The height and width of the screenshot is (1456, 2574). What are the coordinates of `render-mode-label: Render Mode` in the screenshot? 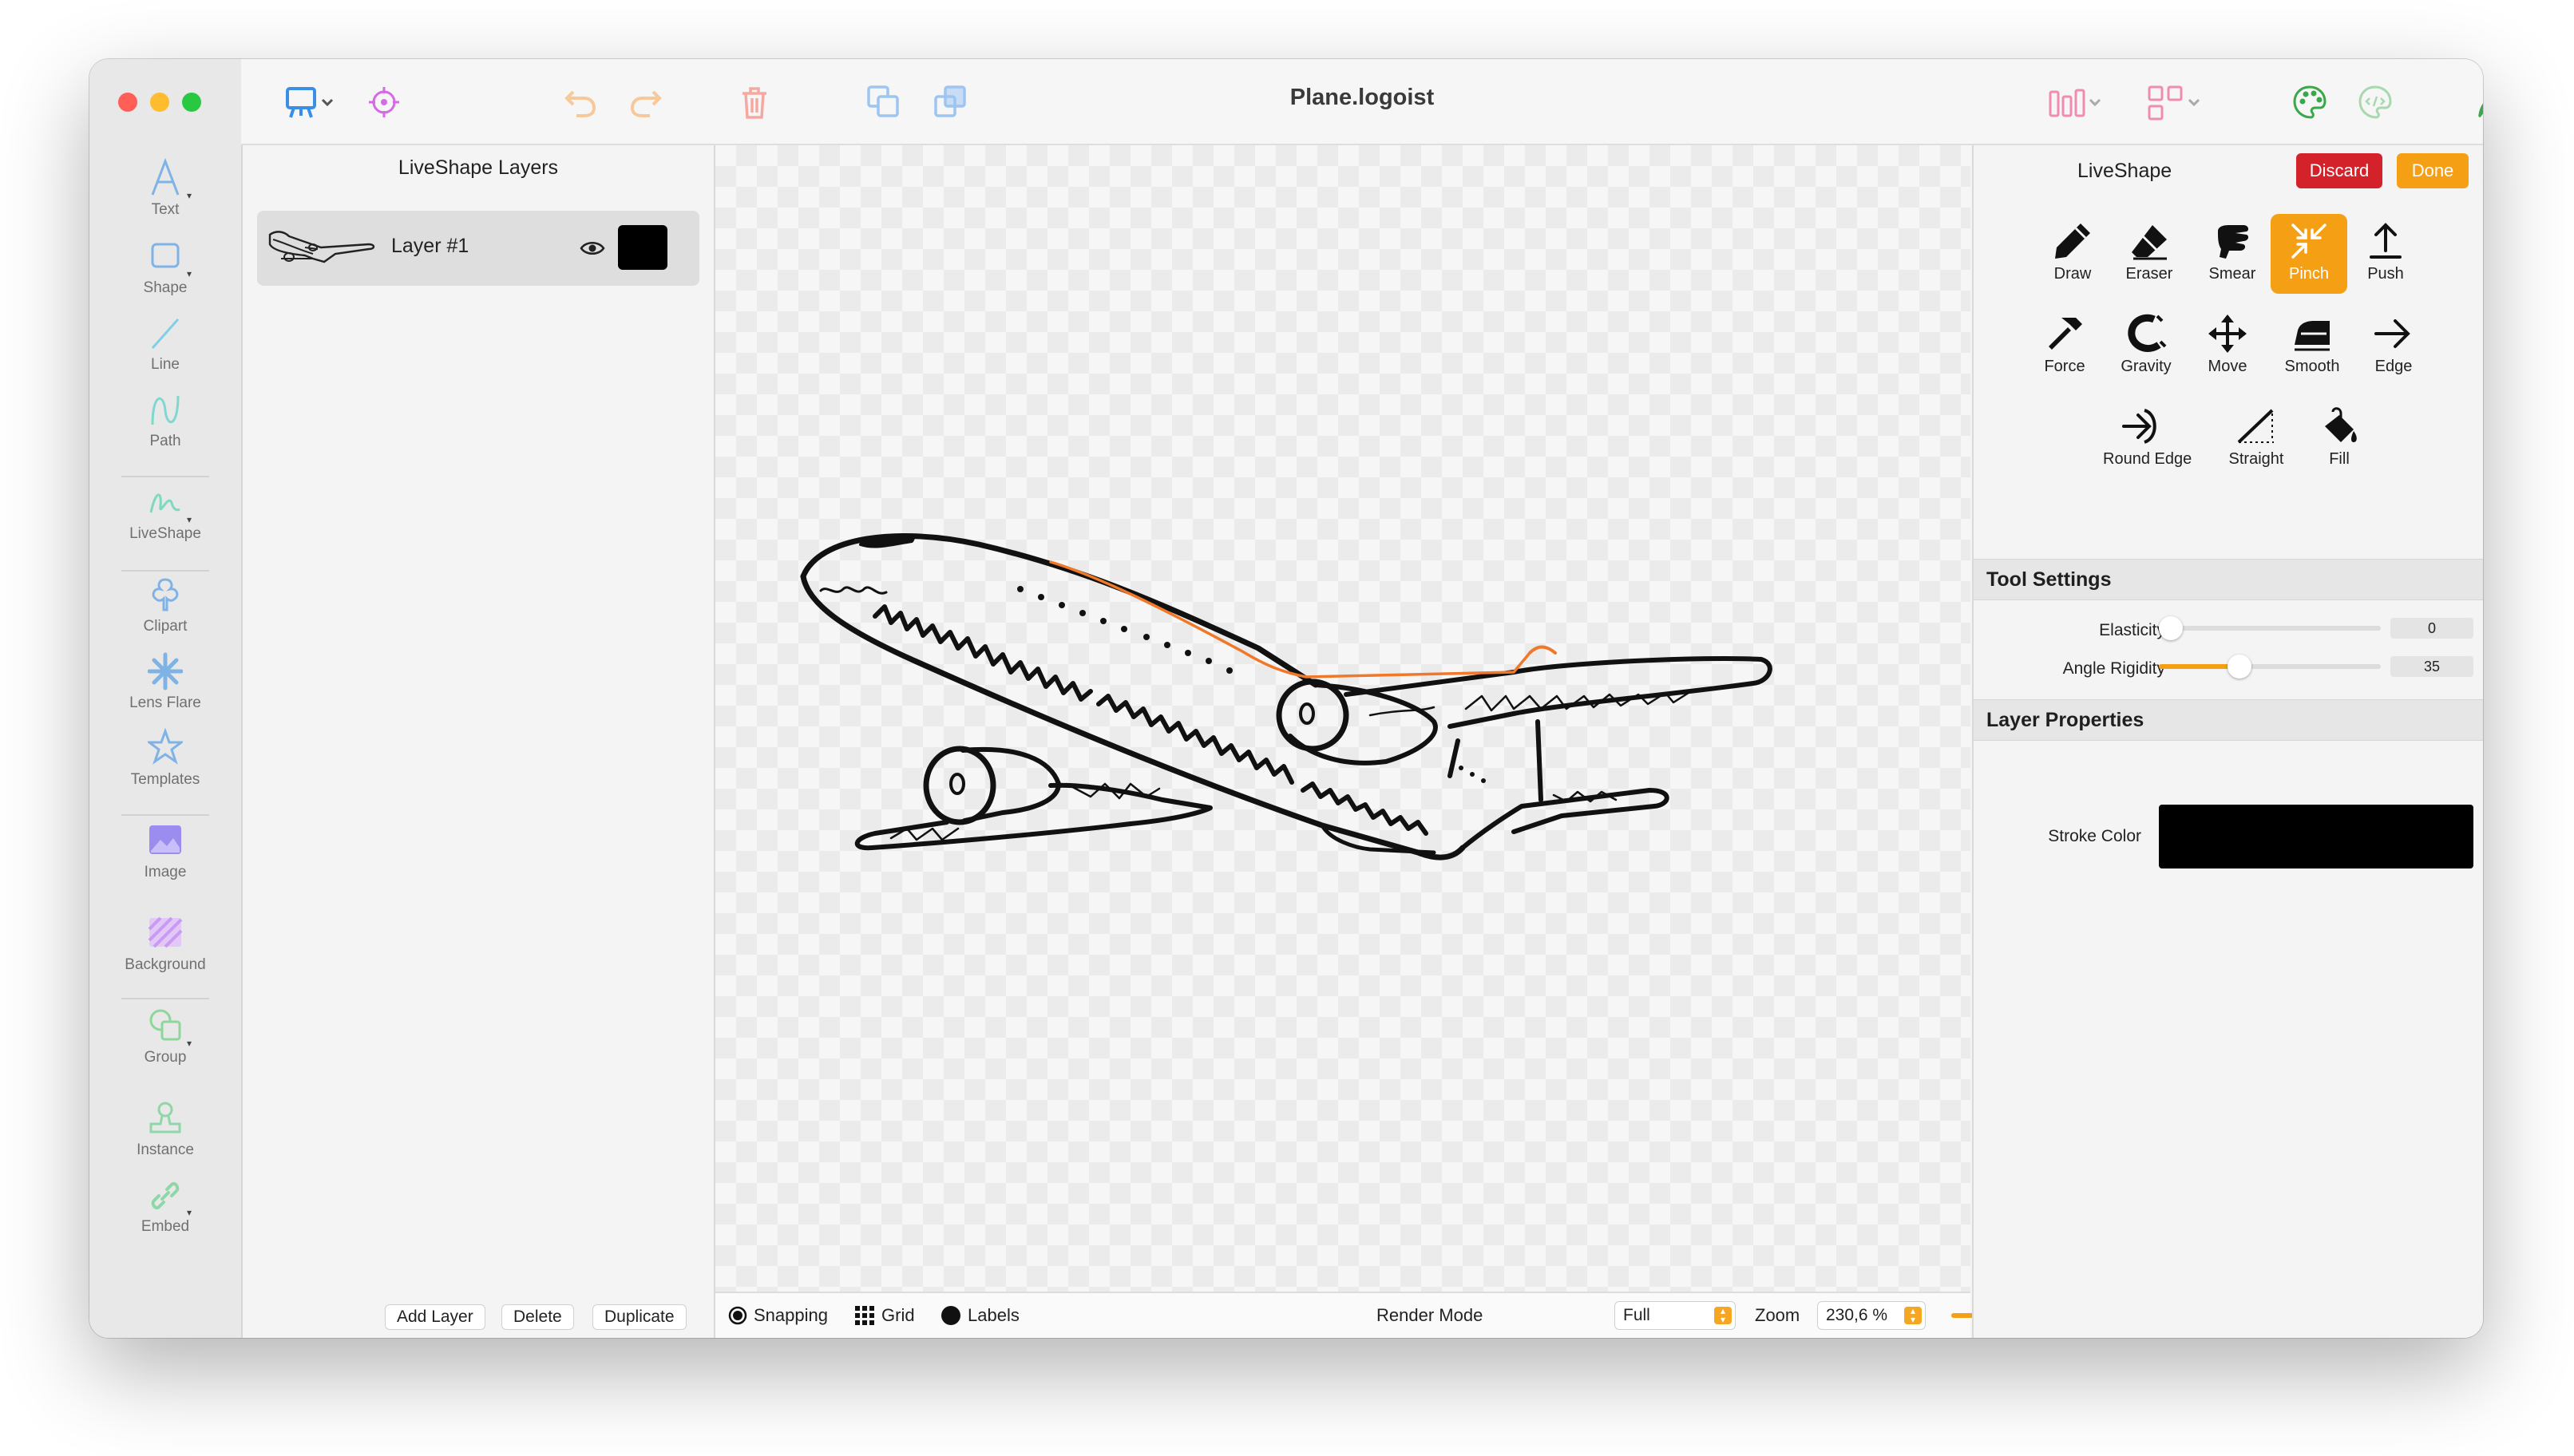 It's located at (1429, 1315).